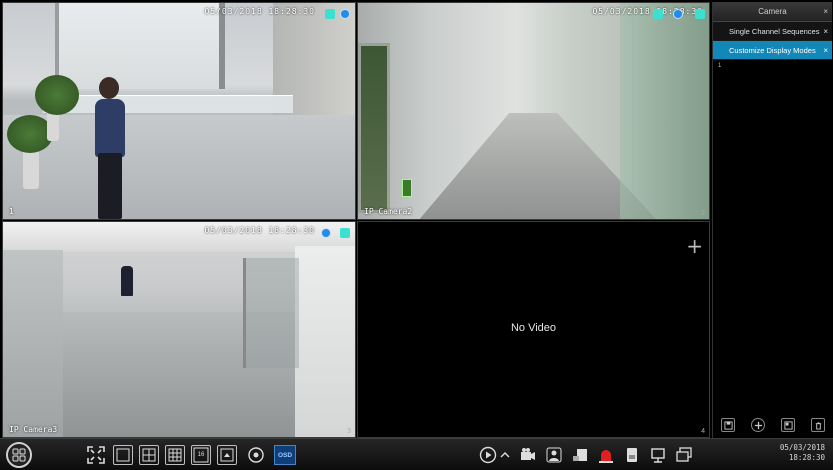 The image size is (833, 470). I want to click on network-button, so click(658, 455).